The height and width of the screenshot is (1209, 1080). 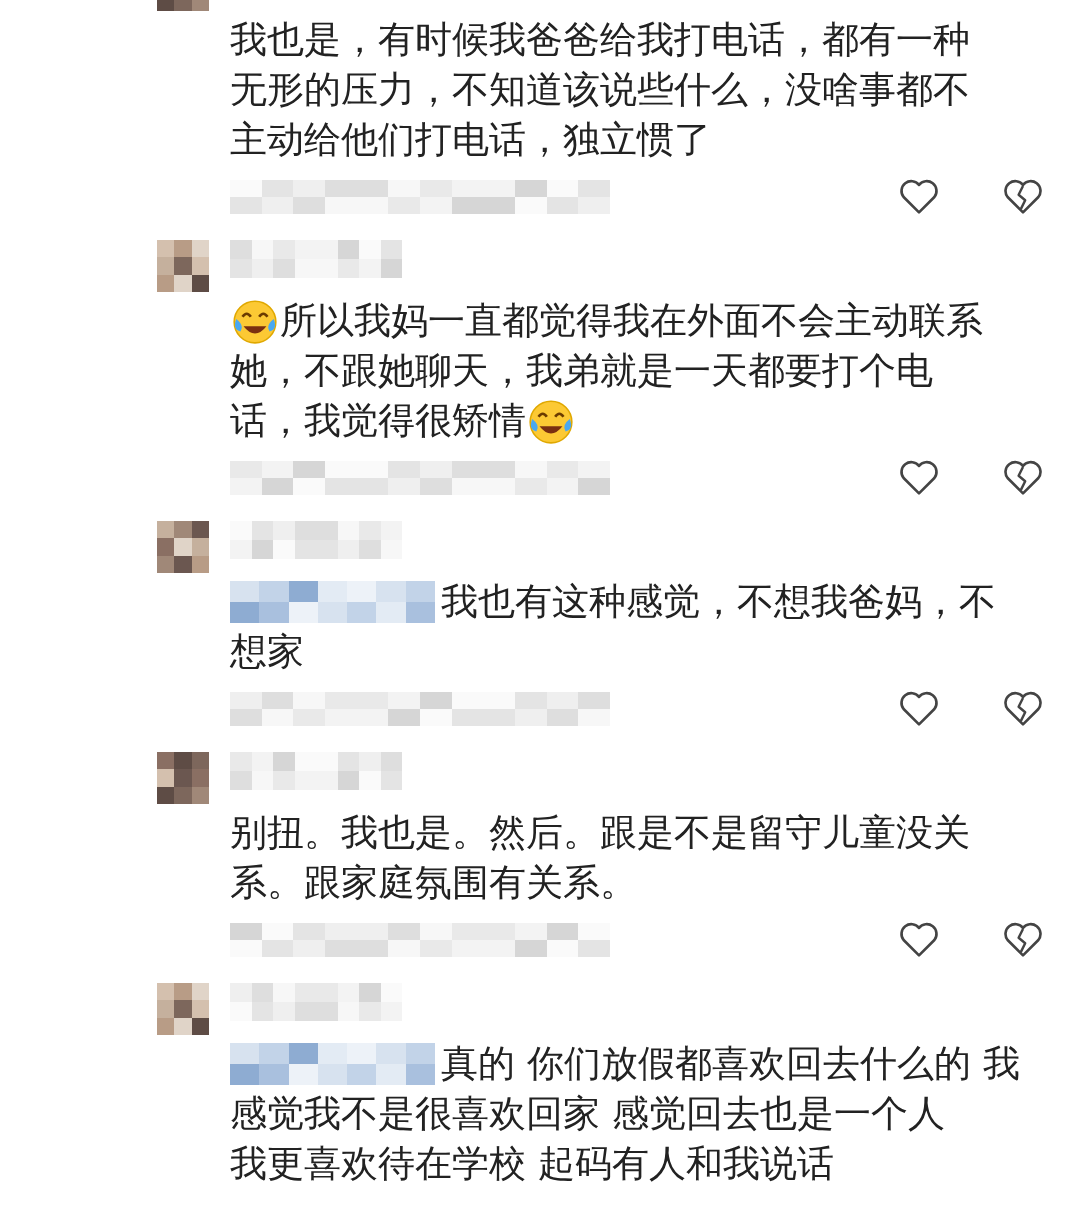 I want to click on comment-text: 系。跟家庭氛围有关系。, so click(x=433, y=883).